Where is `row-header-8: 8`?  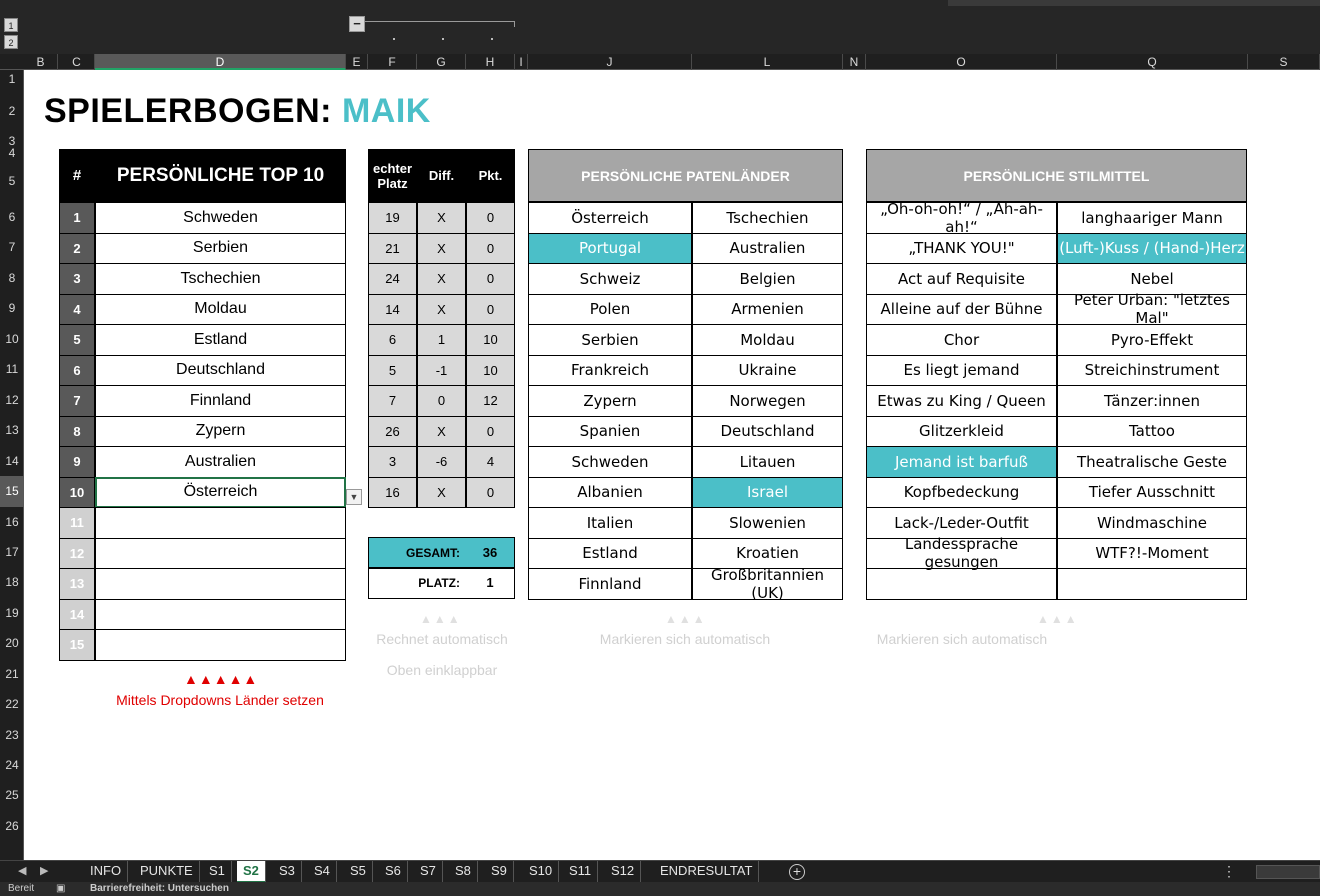 row-header-8: 8 is located at coordinates (12, 278).